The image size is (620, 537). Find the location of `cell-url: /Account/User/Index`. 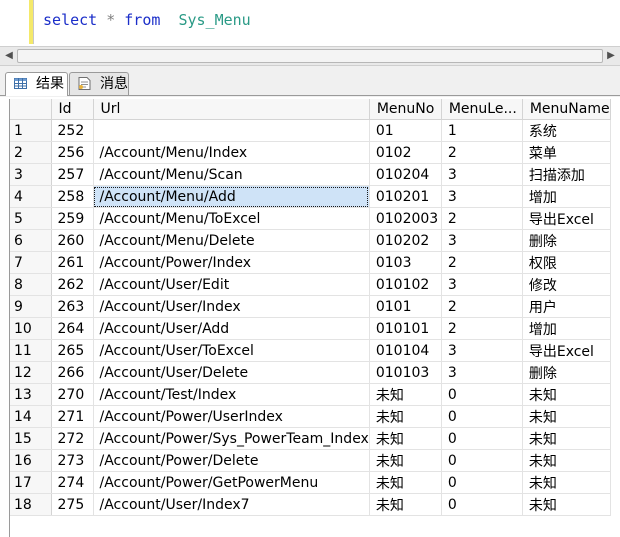

cell-url: /Account/User/Index is located at coordinates (231, 306).